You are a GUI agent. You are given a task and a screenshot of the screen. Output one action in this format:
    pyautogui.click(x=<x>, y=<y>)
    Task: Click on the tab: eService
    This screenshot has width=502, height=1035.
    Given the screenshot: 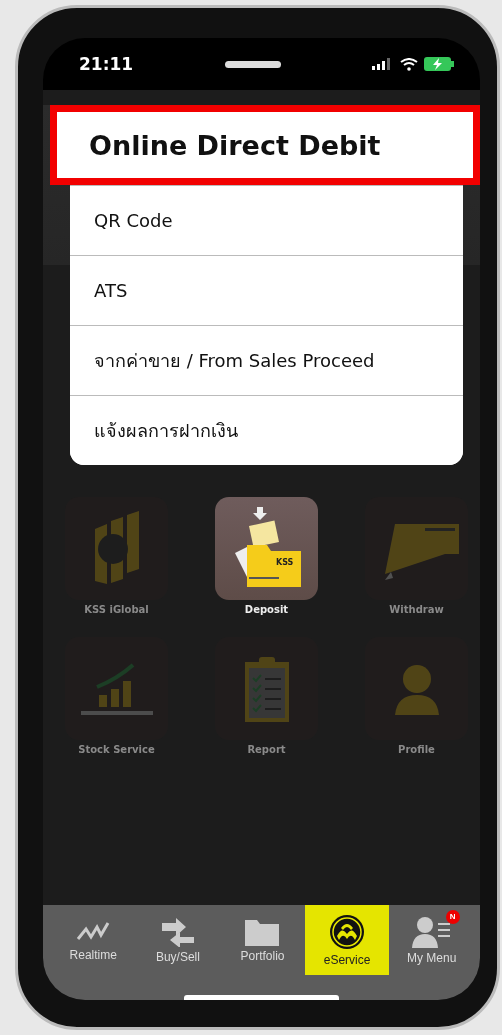 What is the action you would take?
    pyautogui.click(x=347, y=940)
    